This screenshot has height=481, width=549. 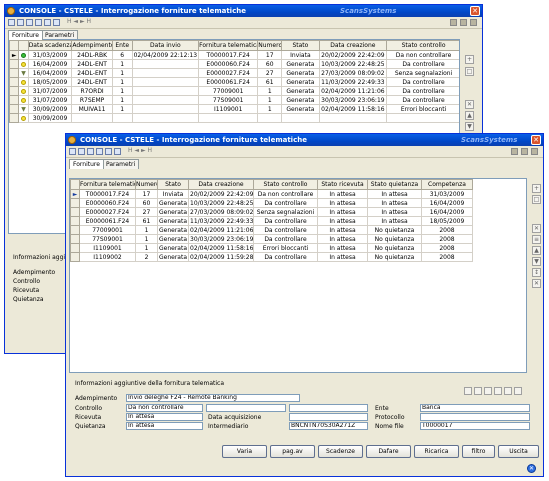 I want to click on front-down-icon: ▼, so click(x=536, y=261).